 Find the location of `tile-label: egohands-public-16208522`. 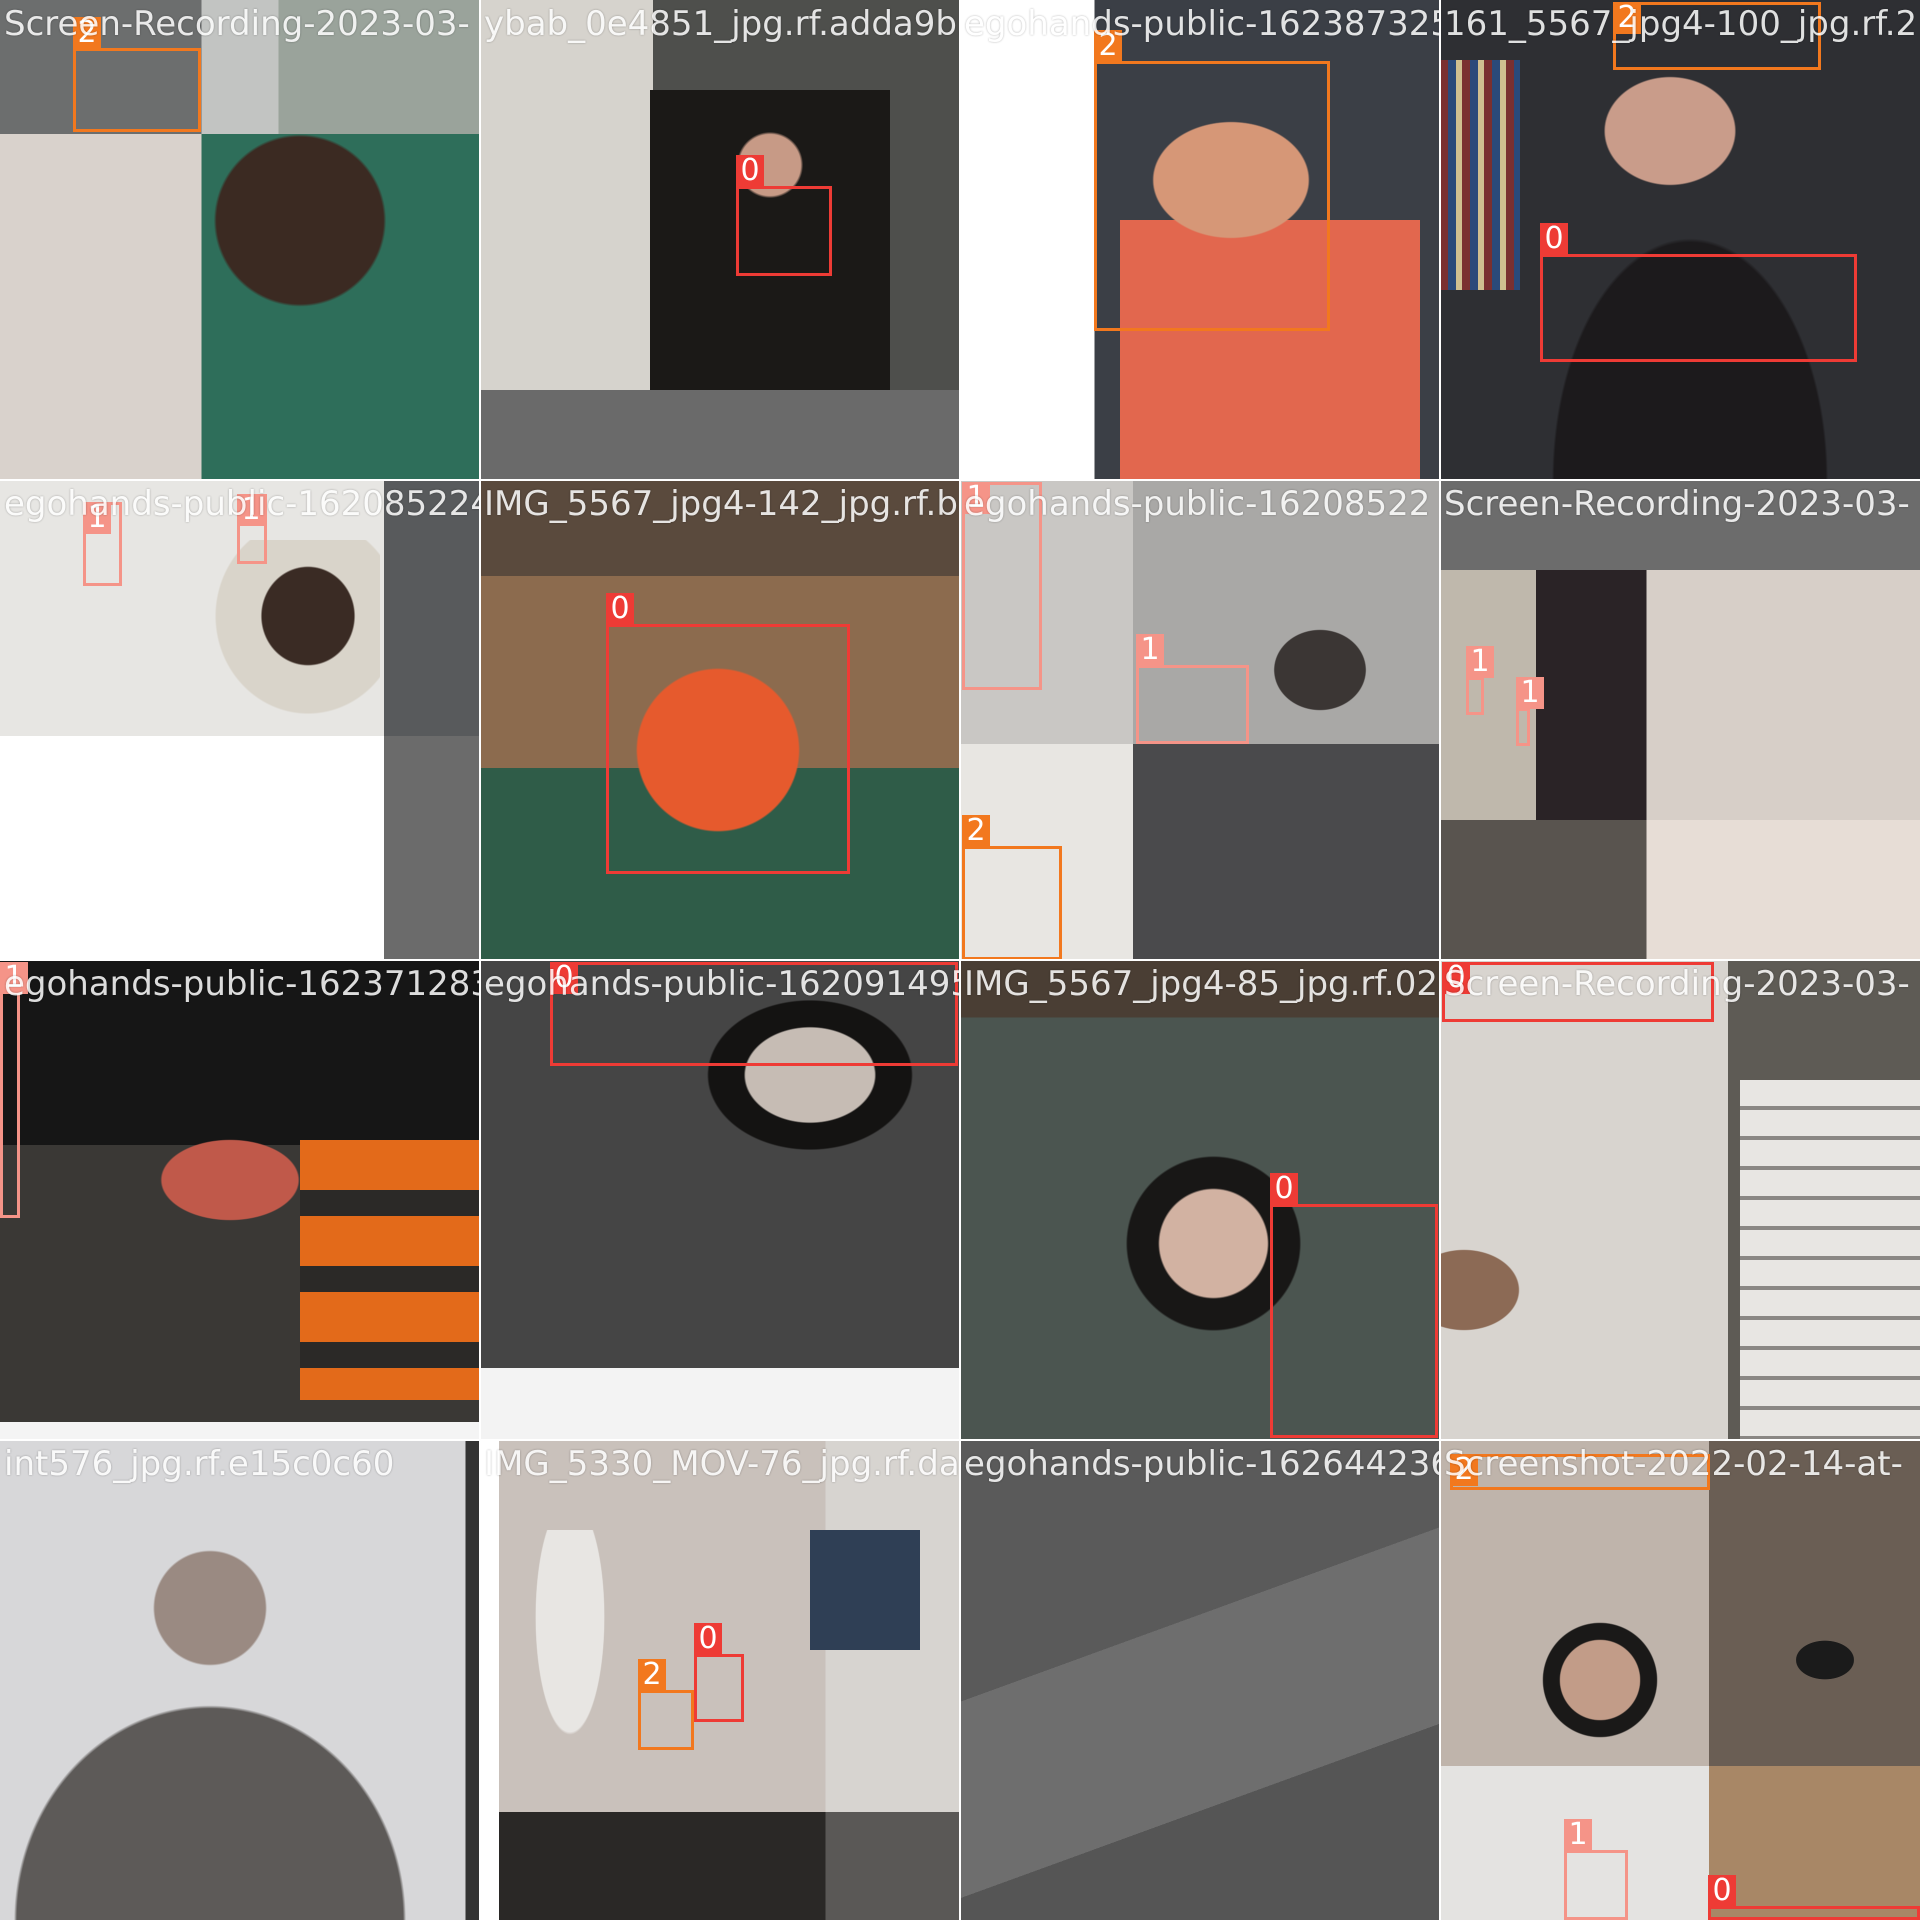

tile-label: egohands-public-16208522 is located at coordinates (1197, 504).